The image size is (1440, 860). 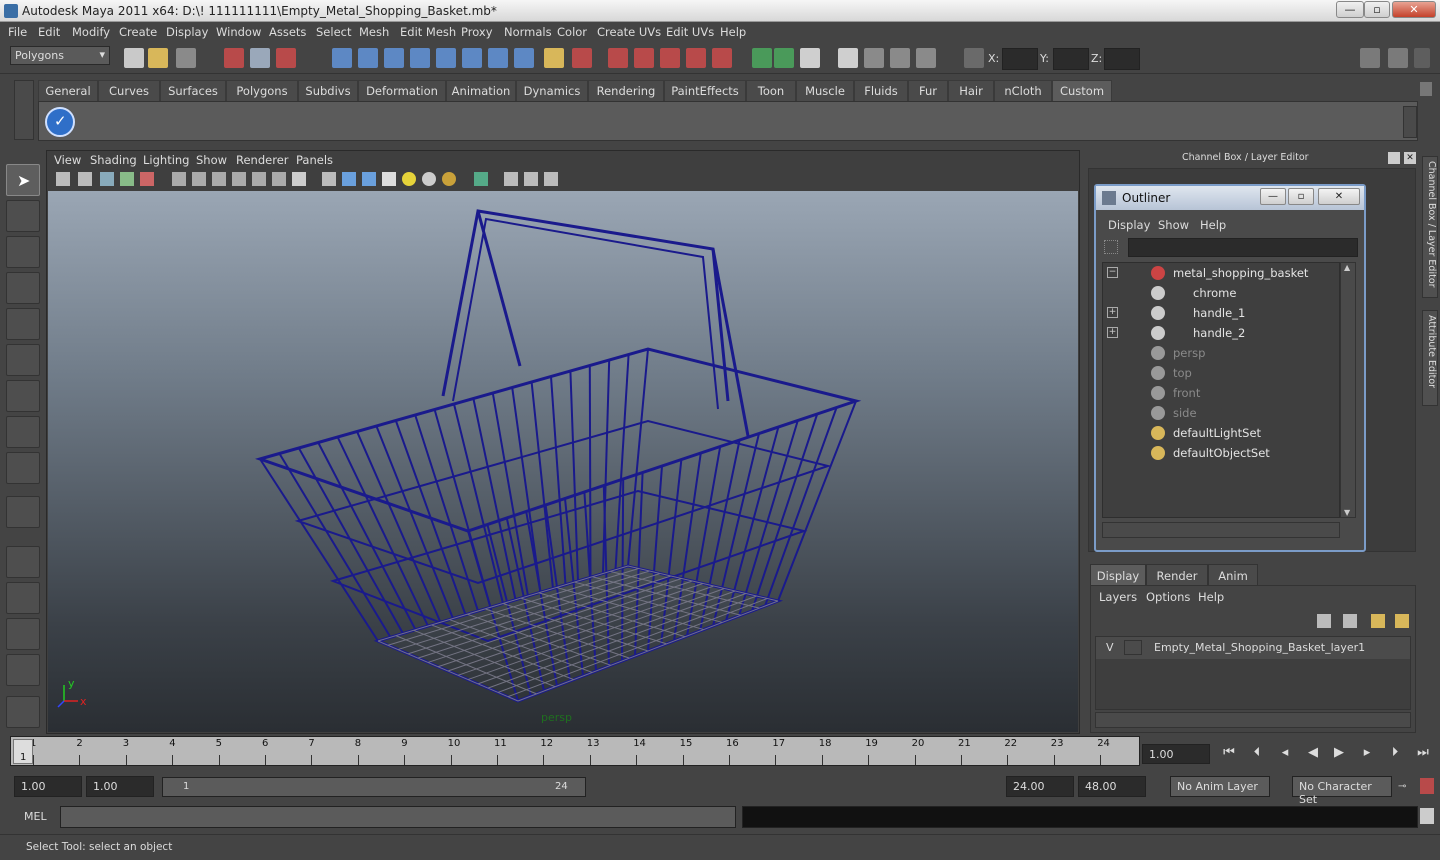 I want to click on minimize-button: —, so click(x=1350, y=9).